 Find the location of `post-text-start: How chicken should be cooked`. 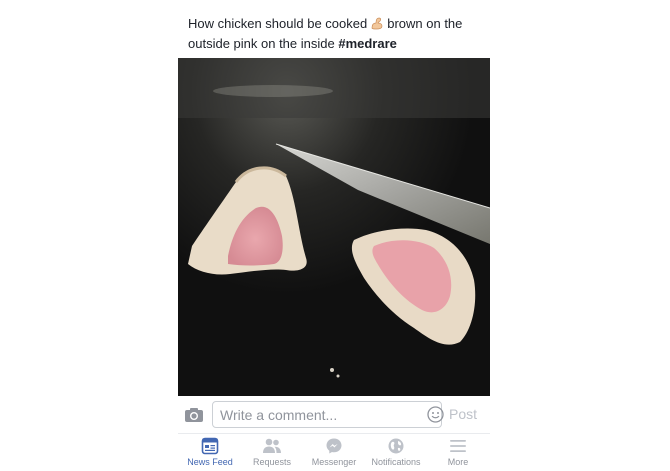

post-text-start: How chicken should be cooked is located at coordinates (278, 23).